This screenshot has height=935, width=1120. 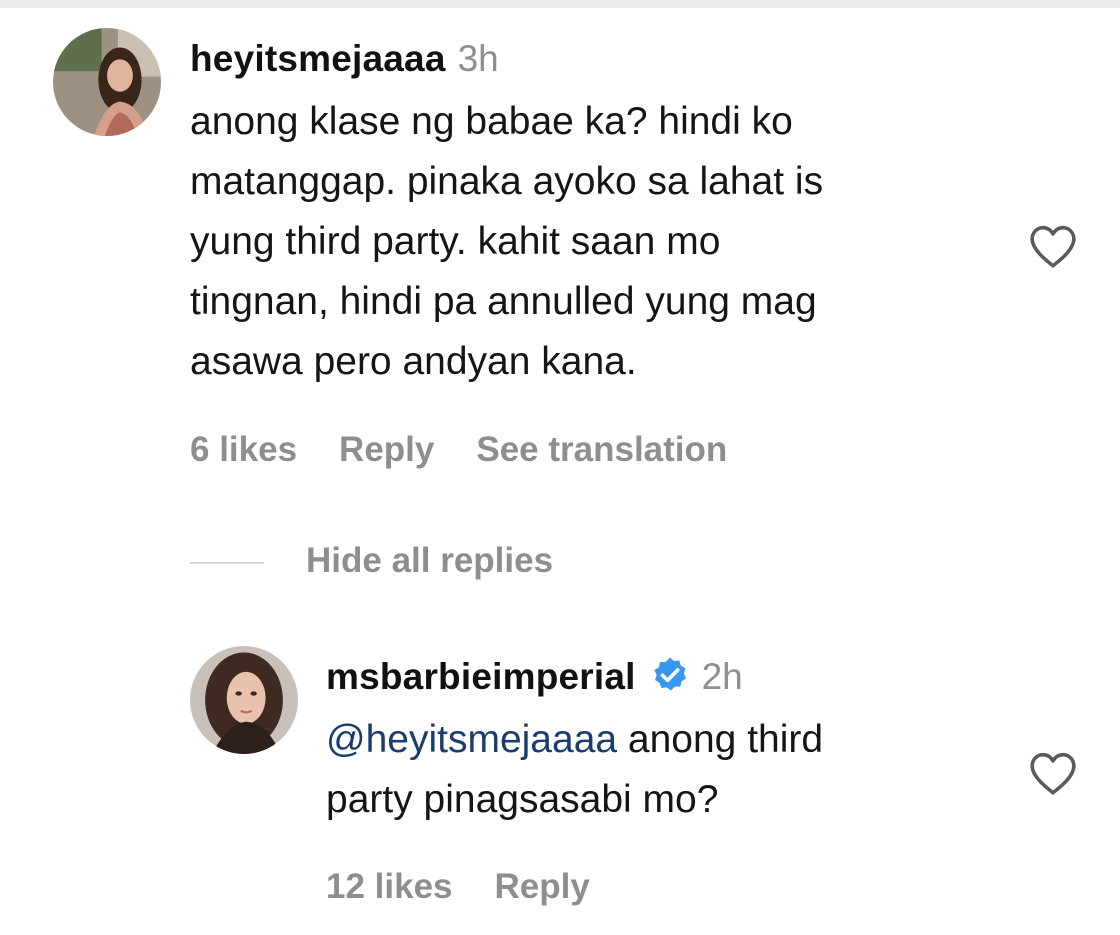 What do you see at coordinates (455, 241) in the screenshot?
I see `comment-line: yung third party. kahit saan mo` at bounding box center [455, 241].